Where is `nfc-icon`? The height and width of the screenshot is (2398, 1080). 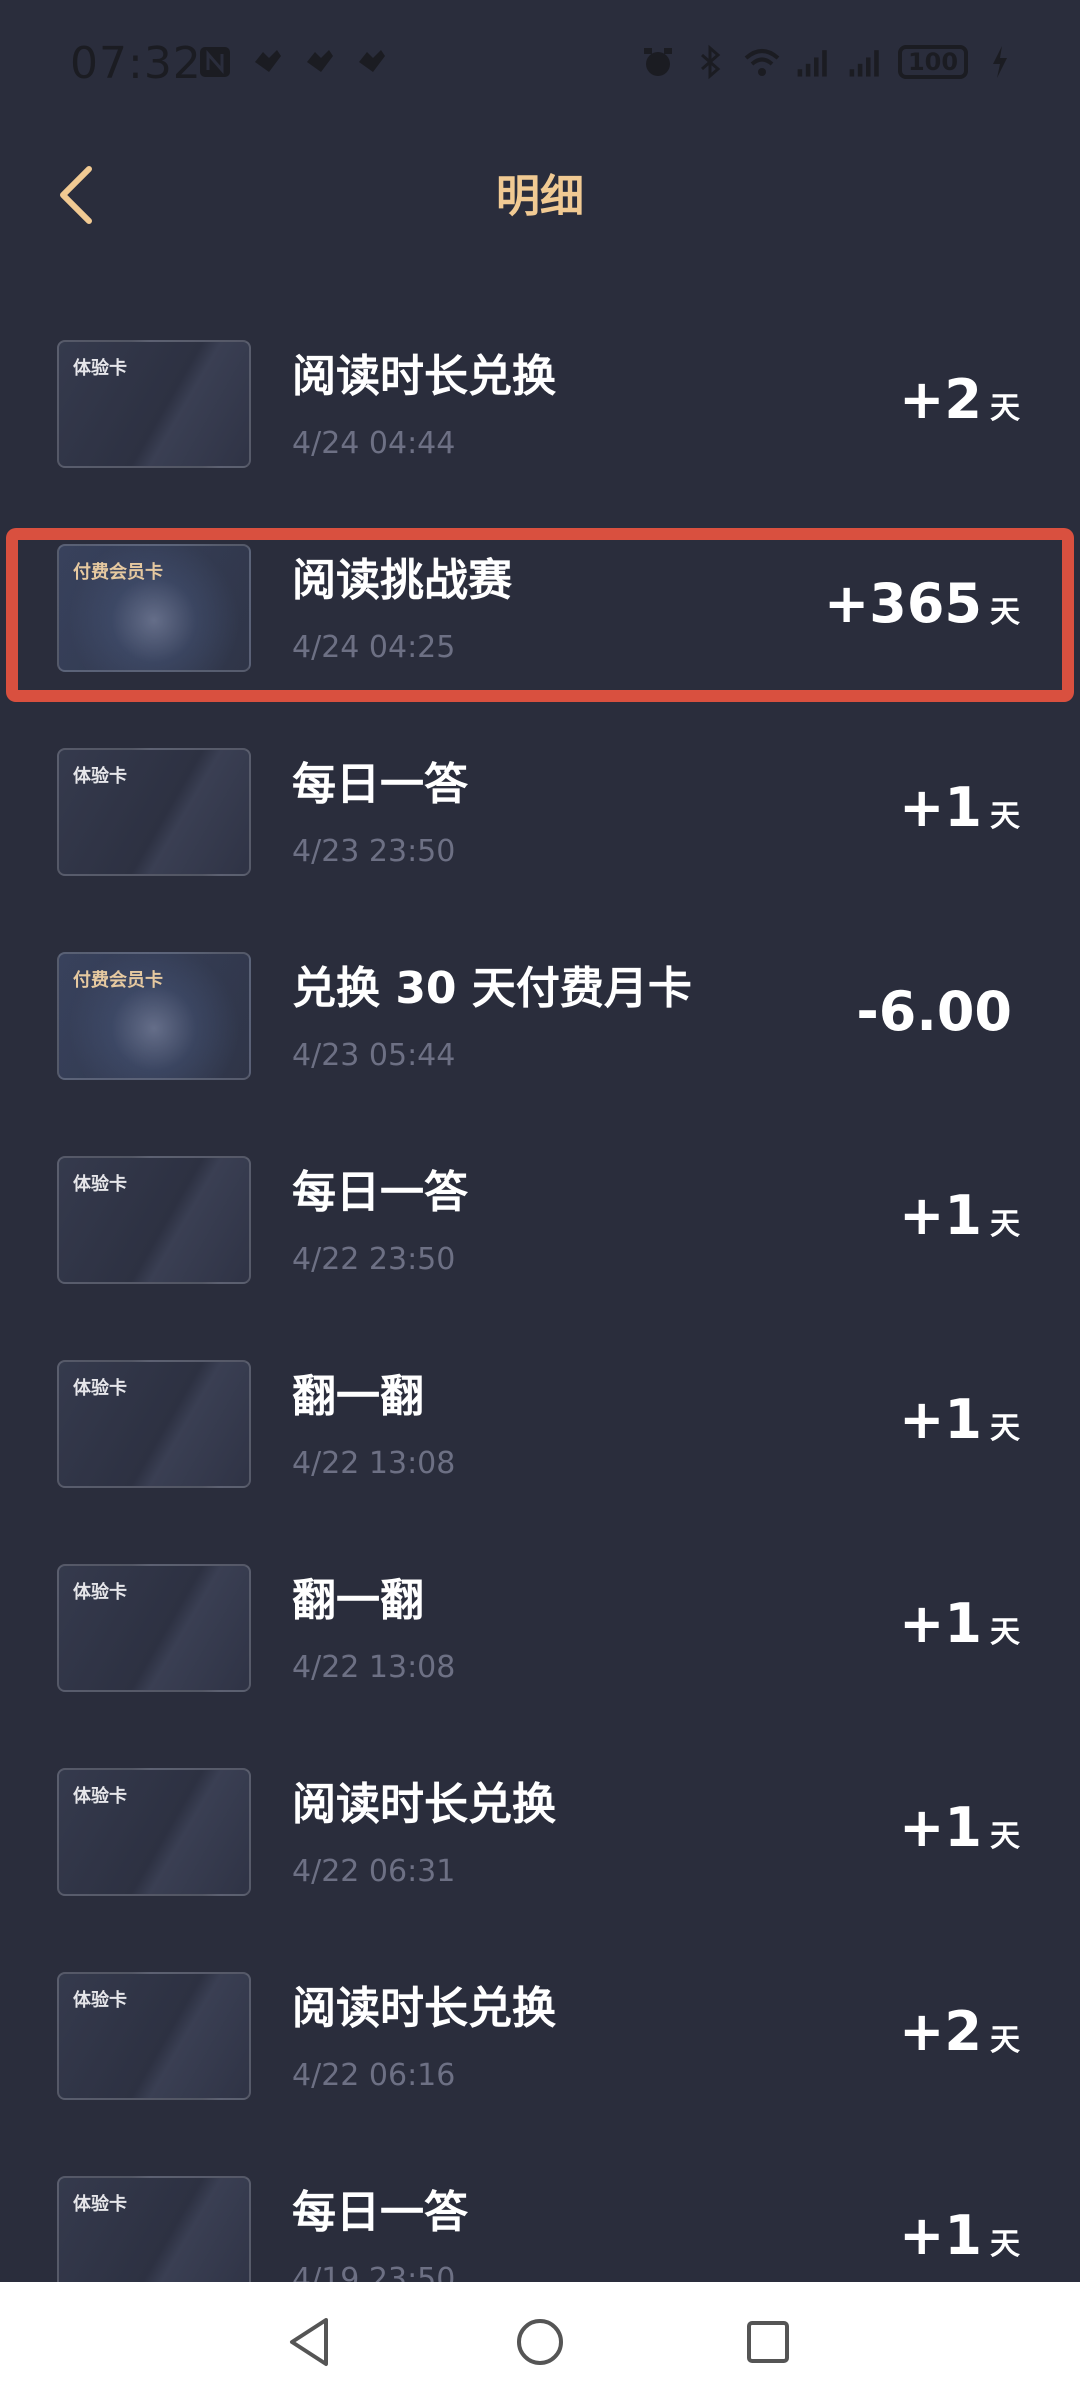
nfc-icon is located at coordinates (215, 62).